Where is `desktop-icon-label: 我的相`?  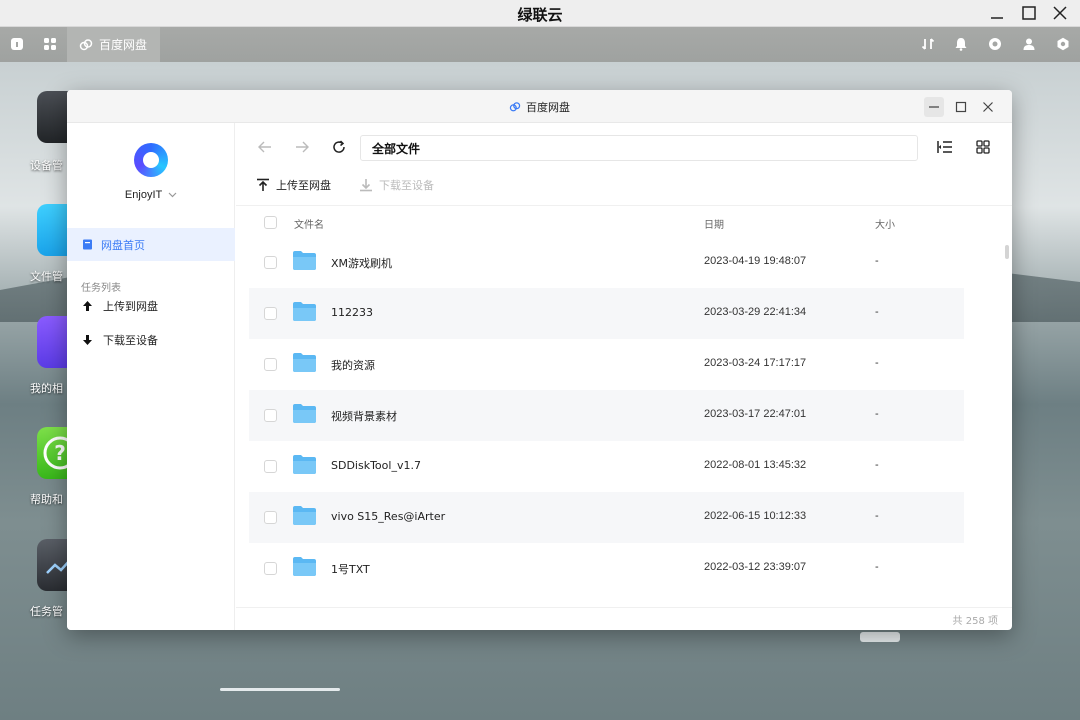 desktop-icon-label: 我的相 is located at coordinates (46, 388).